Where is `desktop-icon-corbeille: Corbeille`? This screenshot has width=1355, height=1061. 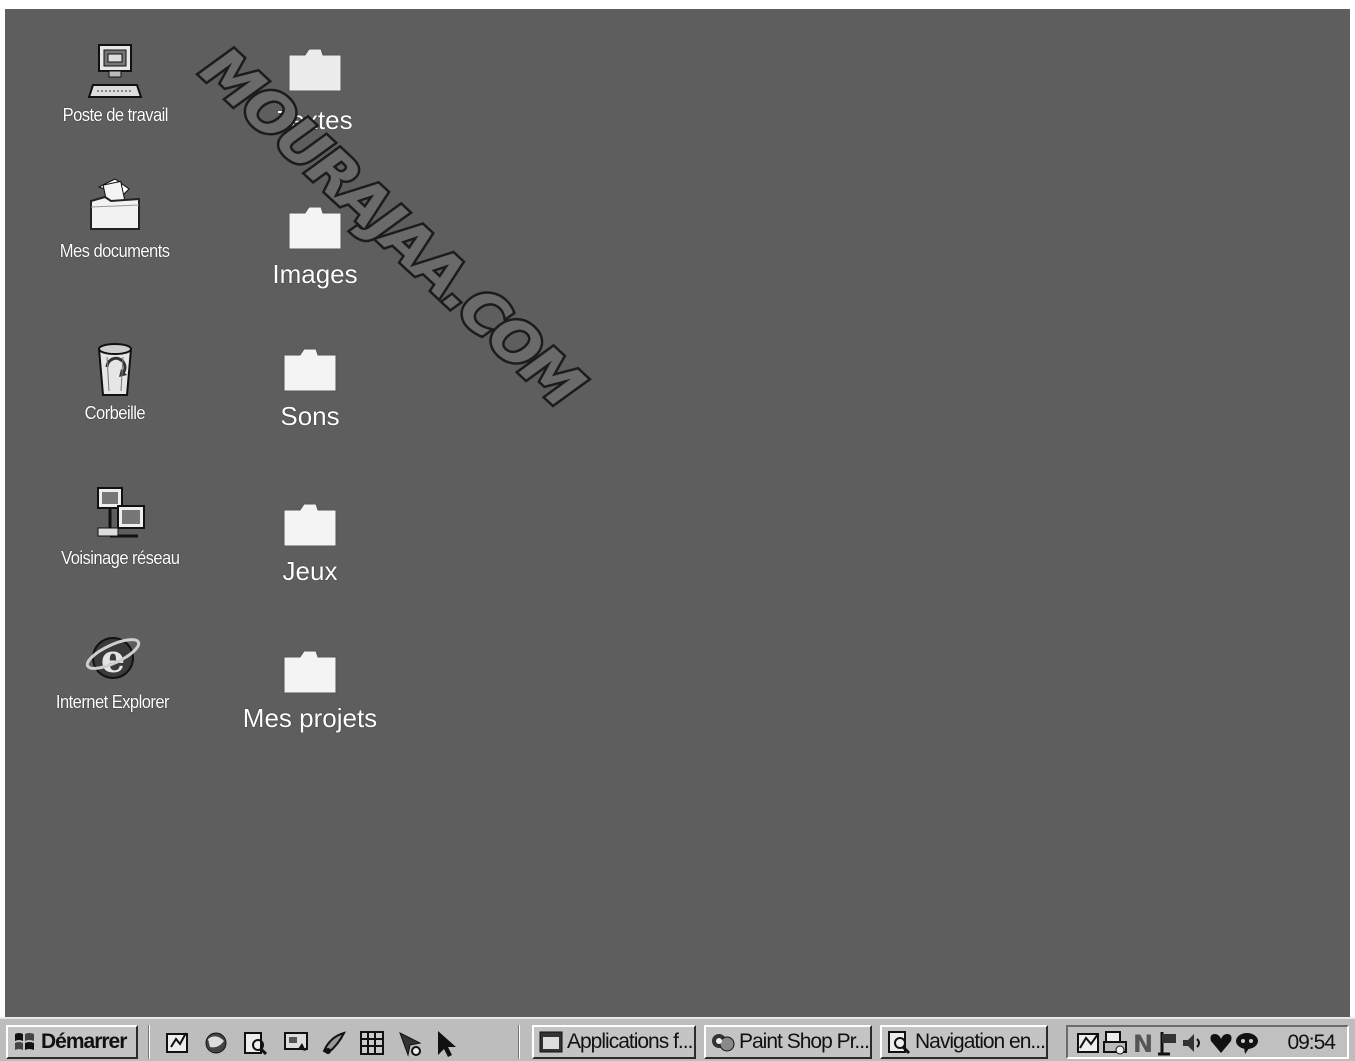
desktop-icon-corbeille: Corbeille is located at coordinates (115, 381).